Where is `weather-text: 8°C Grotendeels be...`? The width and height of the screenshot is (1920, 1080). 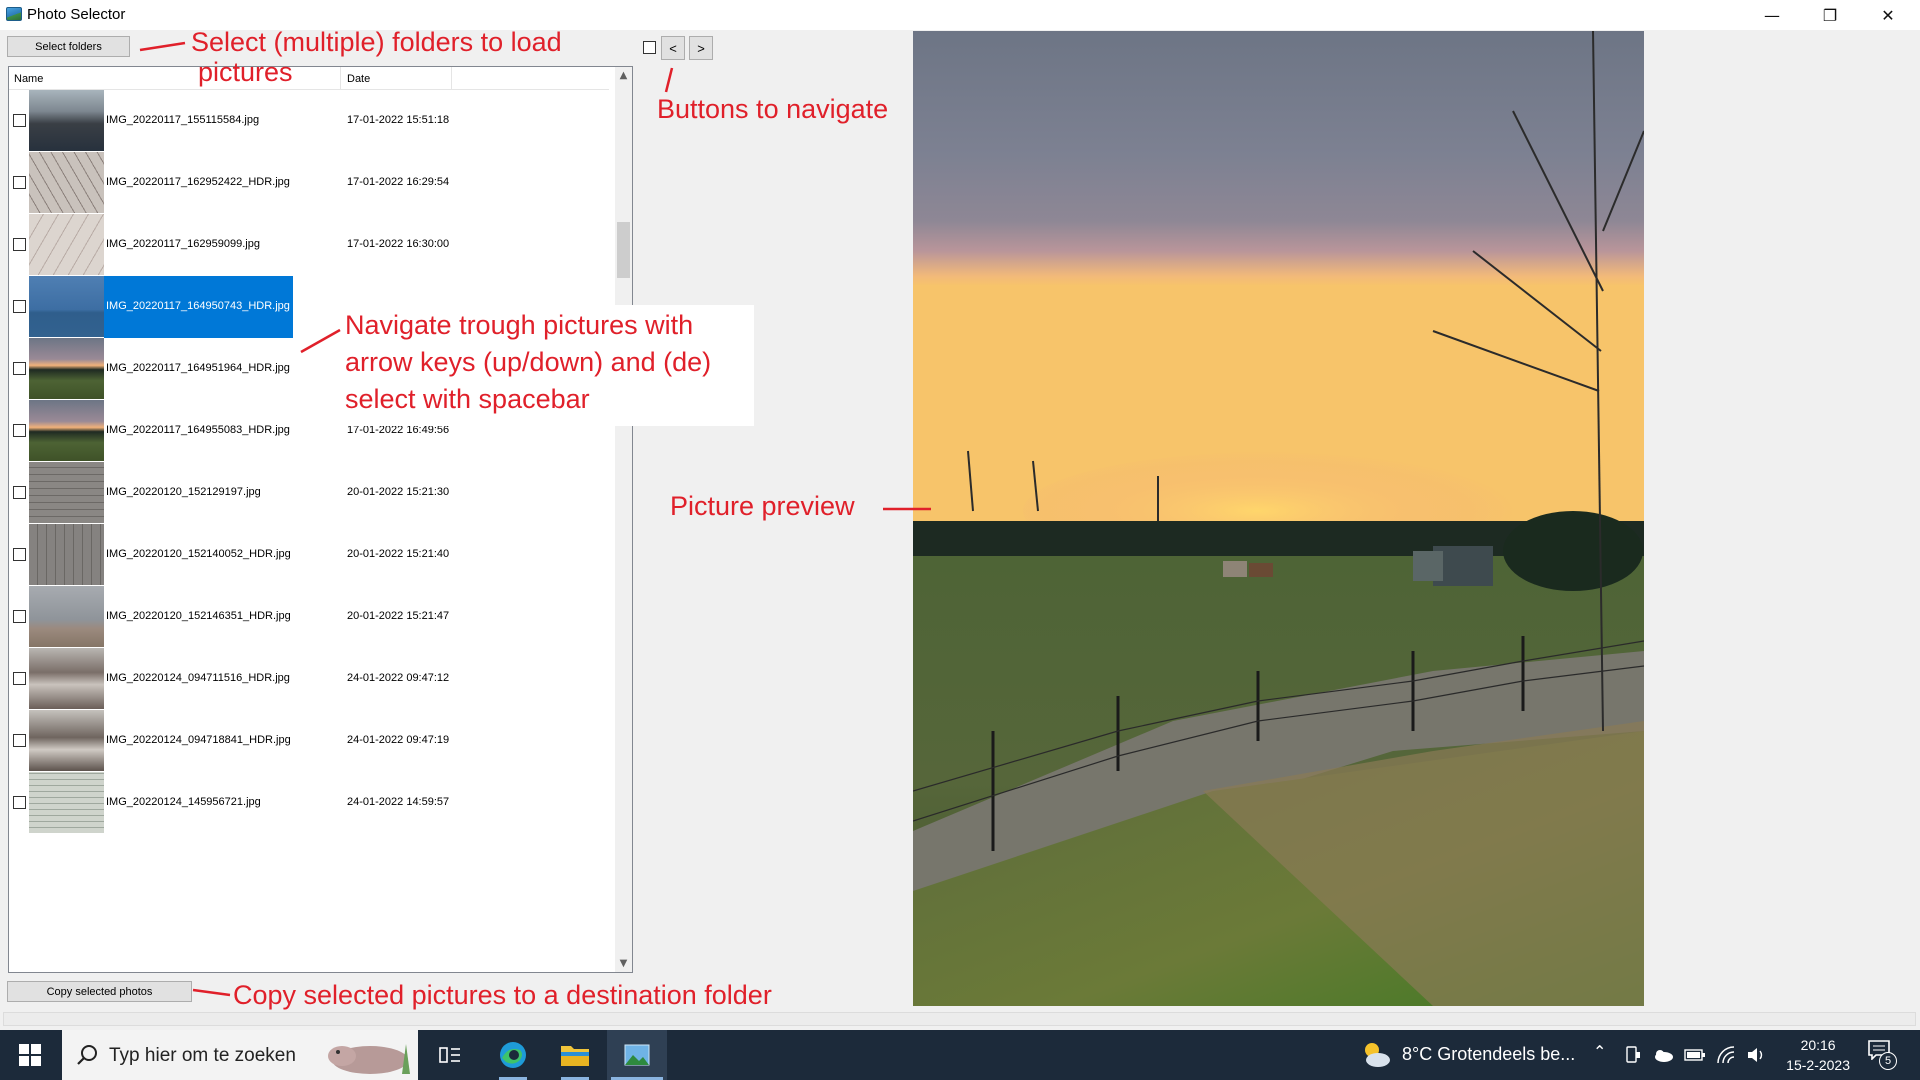 weather-text: 8°C Grotendeels be... is located at coordinates (1488, 1054).